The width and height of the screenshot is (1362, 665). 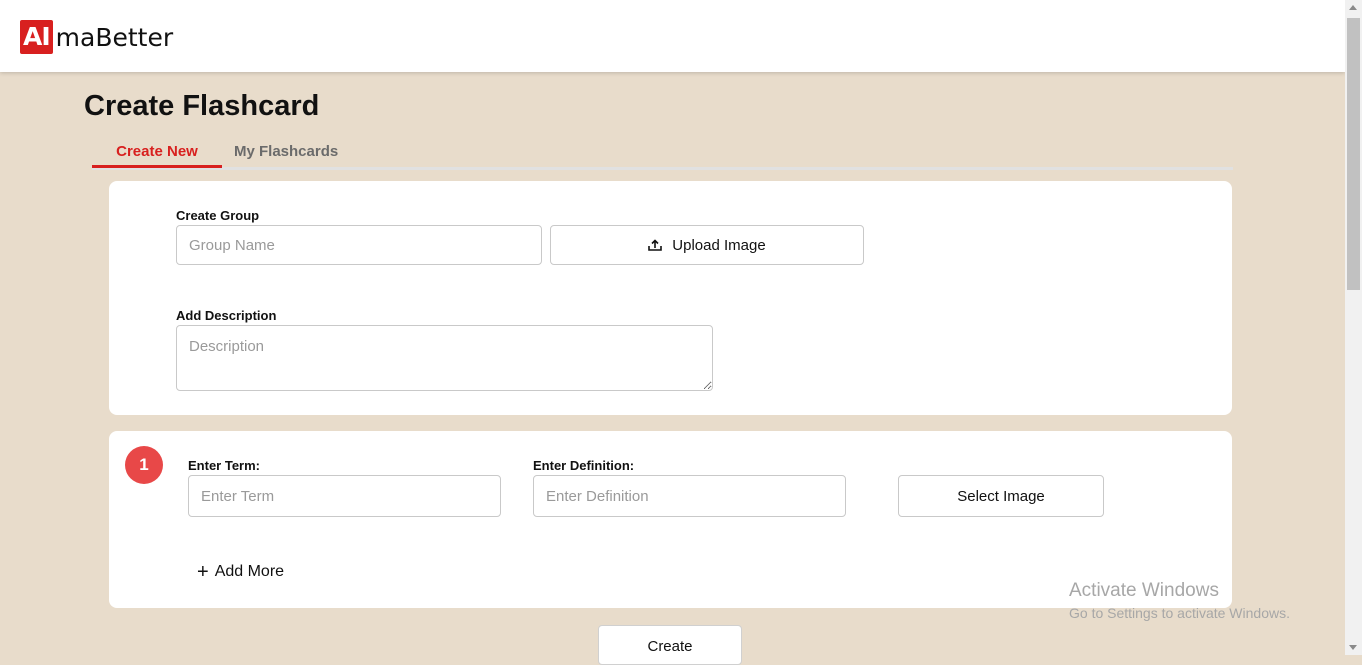 I want to click on watermark-subtitle: Go to Settings to activate Windows., so click(x=1179, y=613).